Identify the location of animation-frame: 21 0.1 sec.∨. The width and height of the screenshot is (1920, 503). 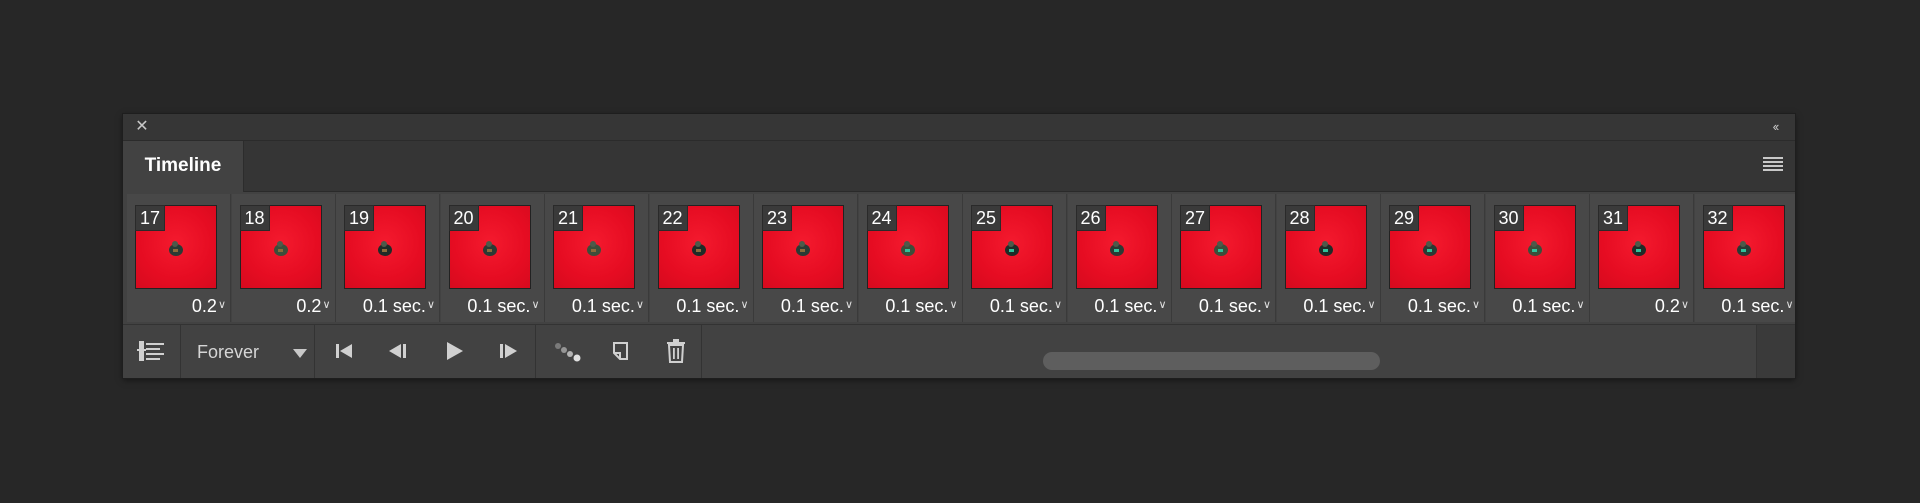
(597, 258).